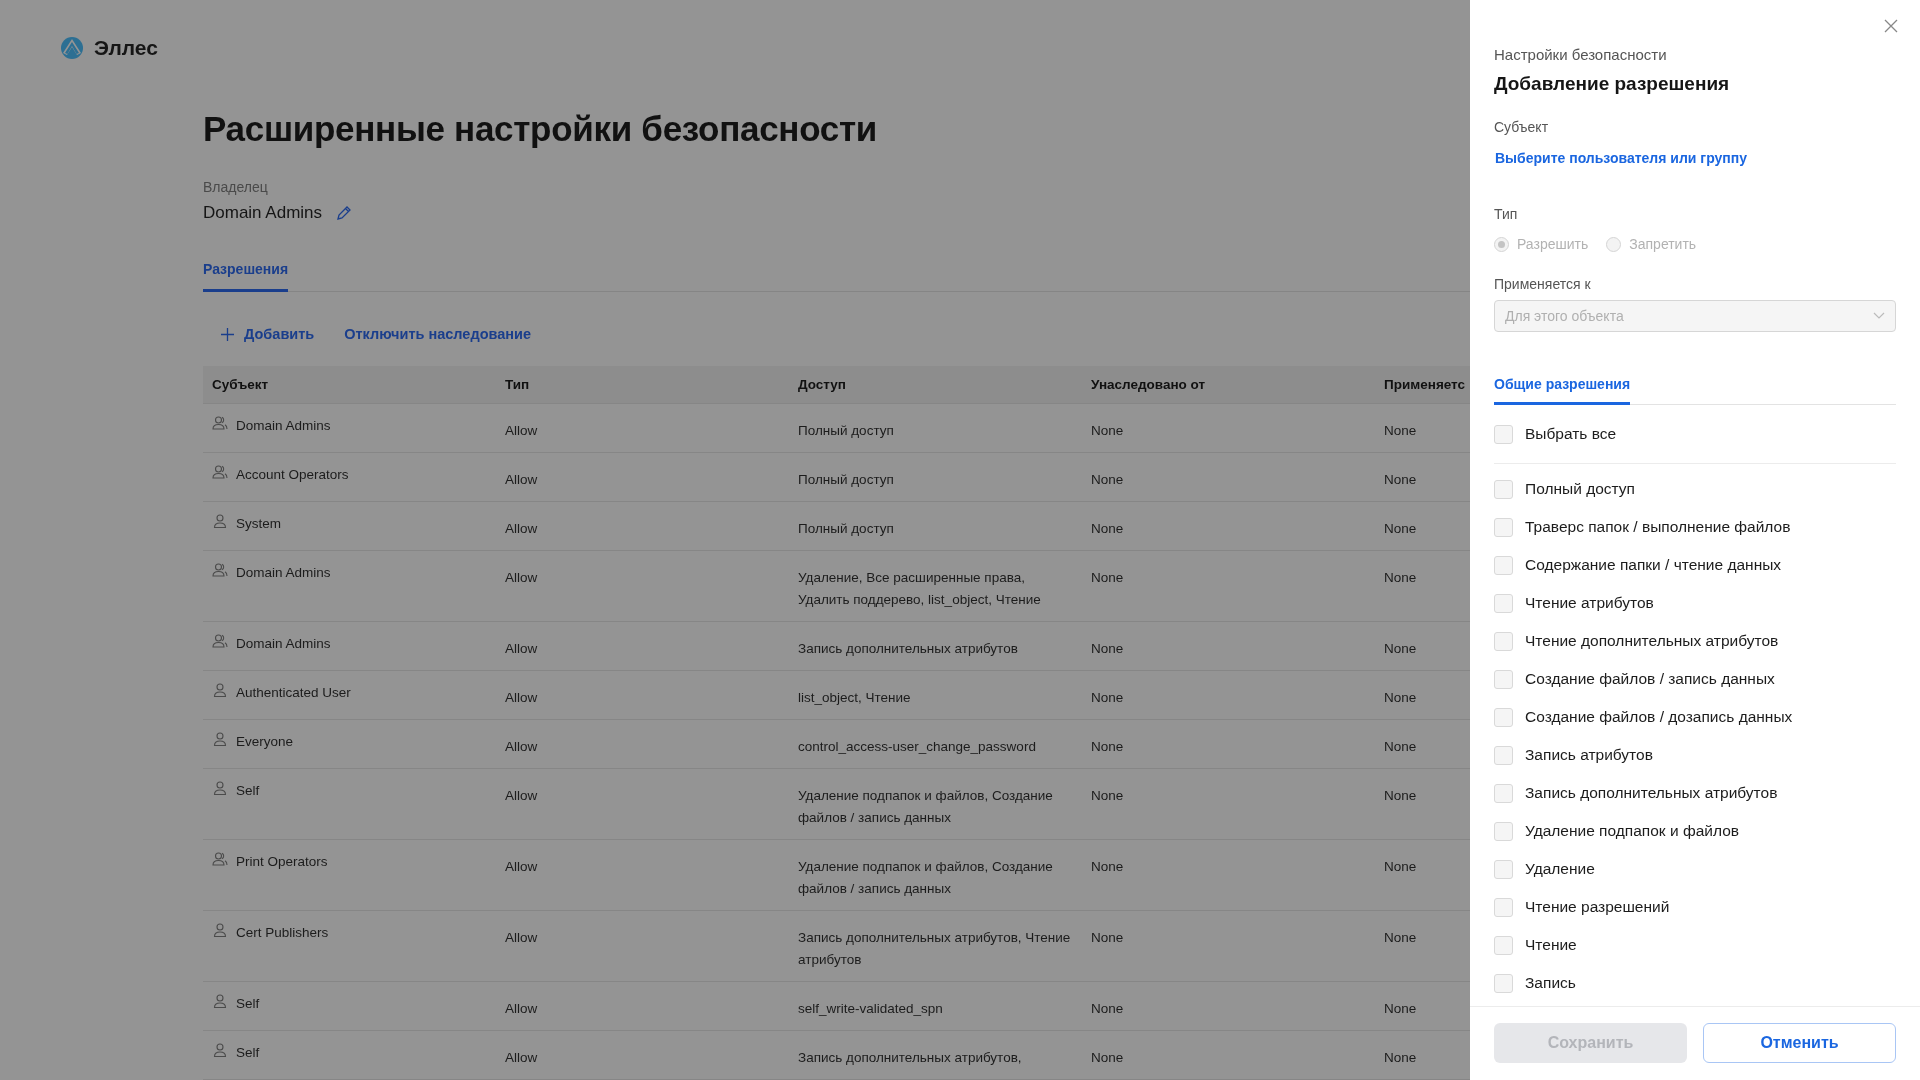 Image resolution: width=1920 pixels, height=1080 pixels. I want to click on checkbox-label: Чтение, so click(1551, 945).